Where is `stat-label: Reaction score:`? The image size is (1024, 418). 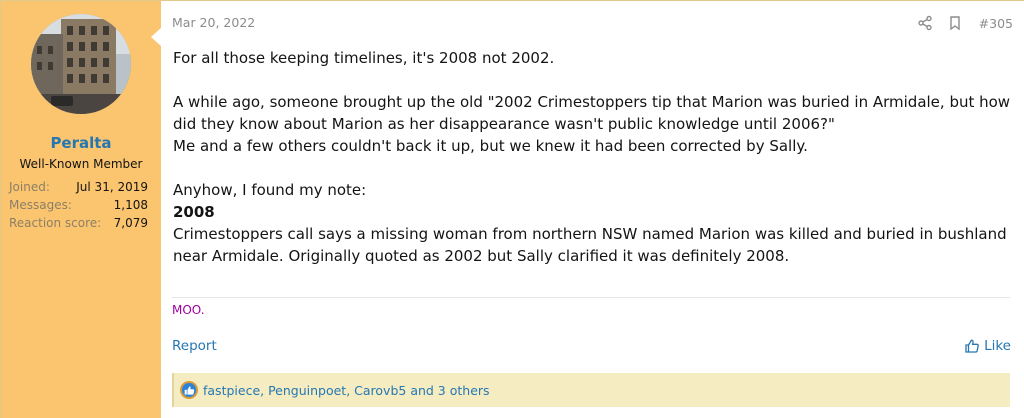 stat-label: Reaction score: is located at coordinates (55, 223).